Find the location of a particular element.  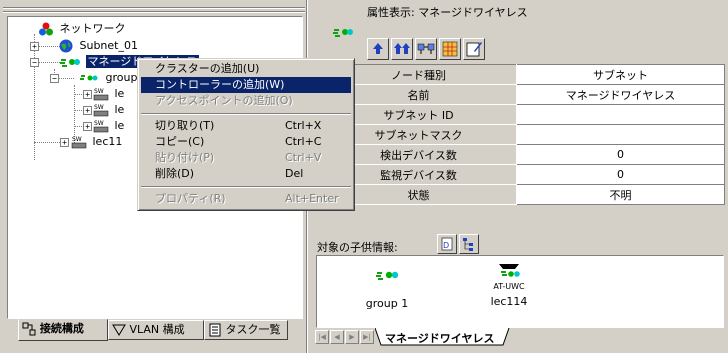

tab-vlan: VLAN 構成 is located at coordinates (156, 330).